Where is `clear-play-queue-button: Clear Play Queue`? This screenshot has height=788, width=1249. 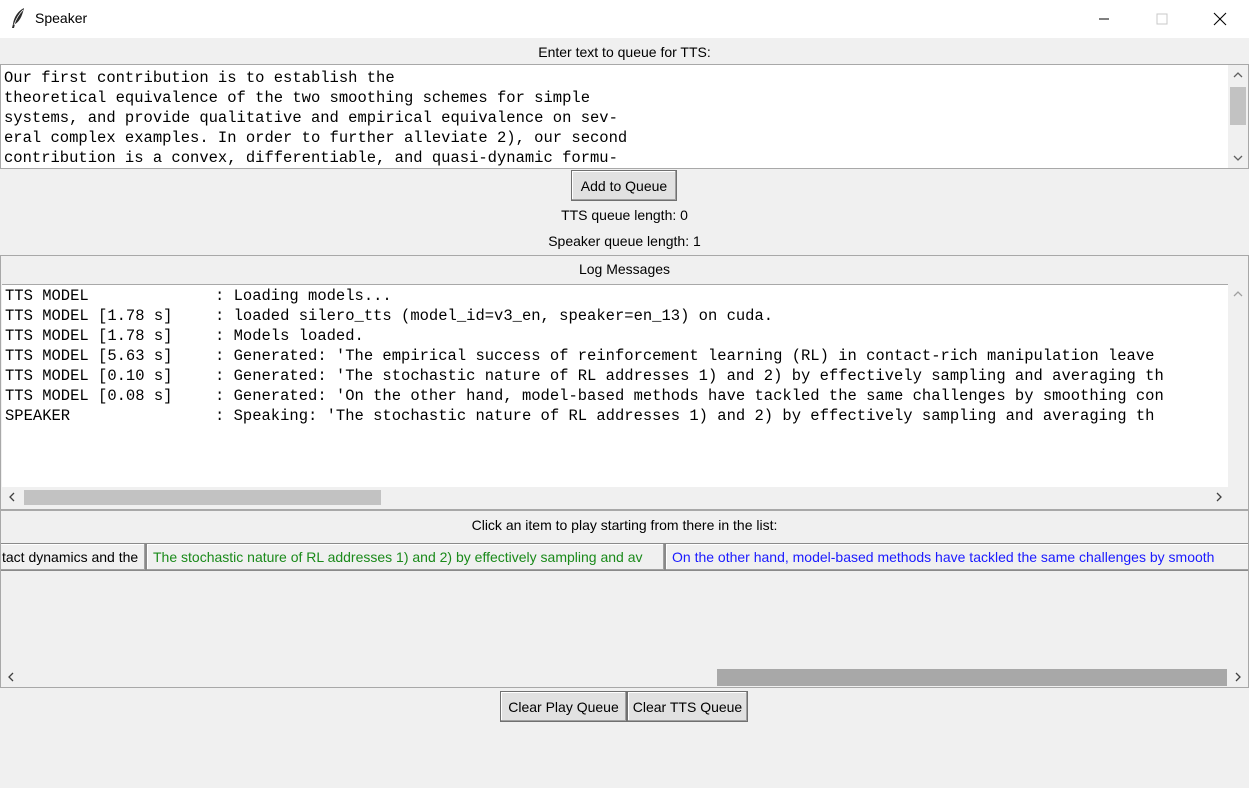
clear-play-queue-button: Clear Play Queue is located at coordinates (563, 706).